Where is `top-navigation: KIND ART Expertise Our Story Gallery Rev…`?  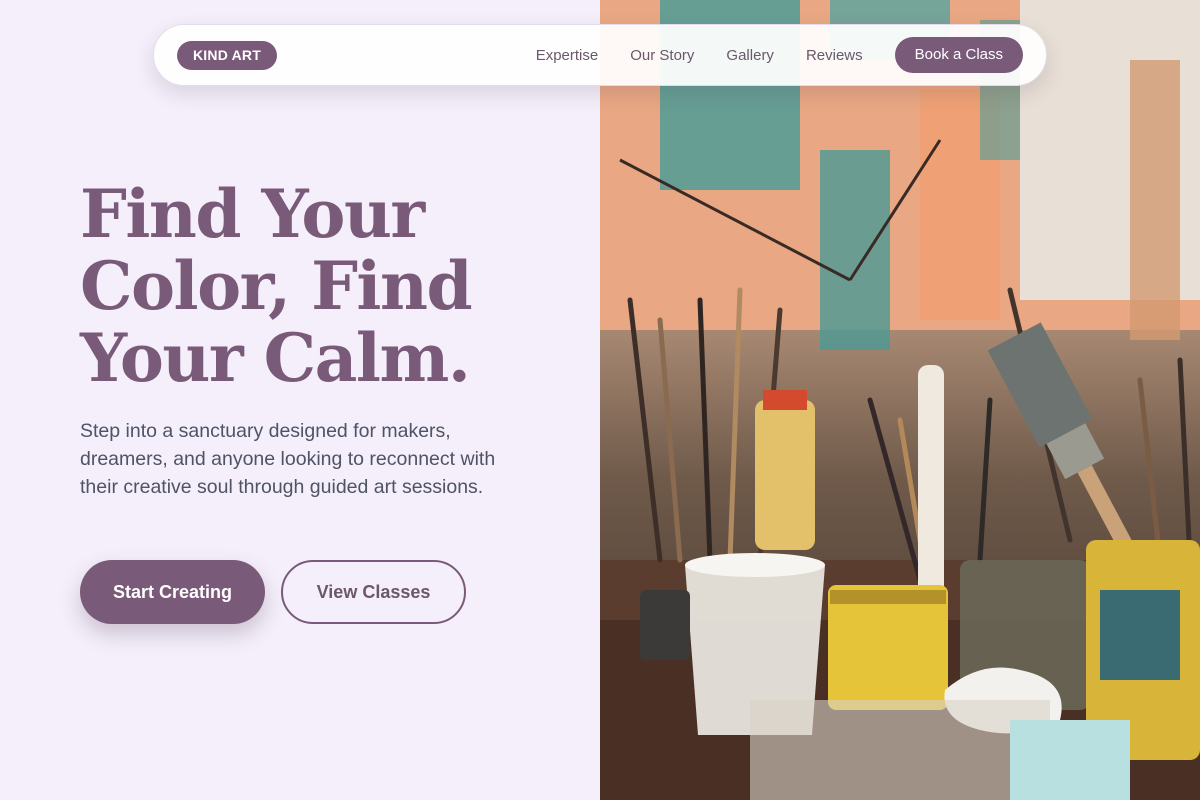 top-navigation: KIND ART Expertise Our Story Gallery Rev… is located at coordinates (600, 55).